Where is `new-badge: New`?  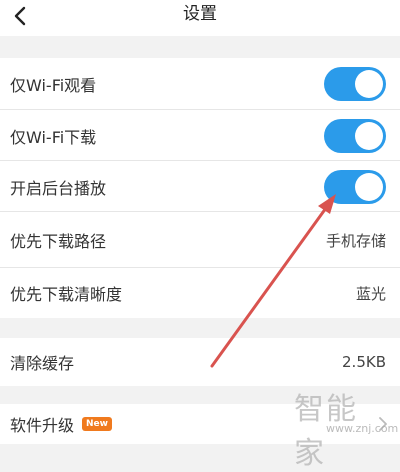 new-badge: New is located at coordinates (97, 424).